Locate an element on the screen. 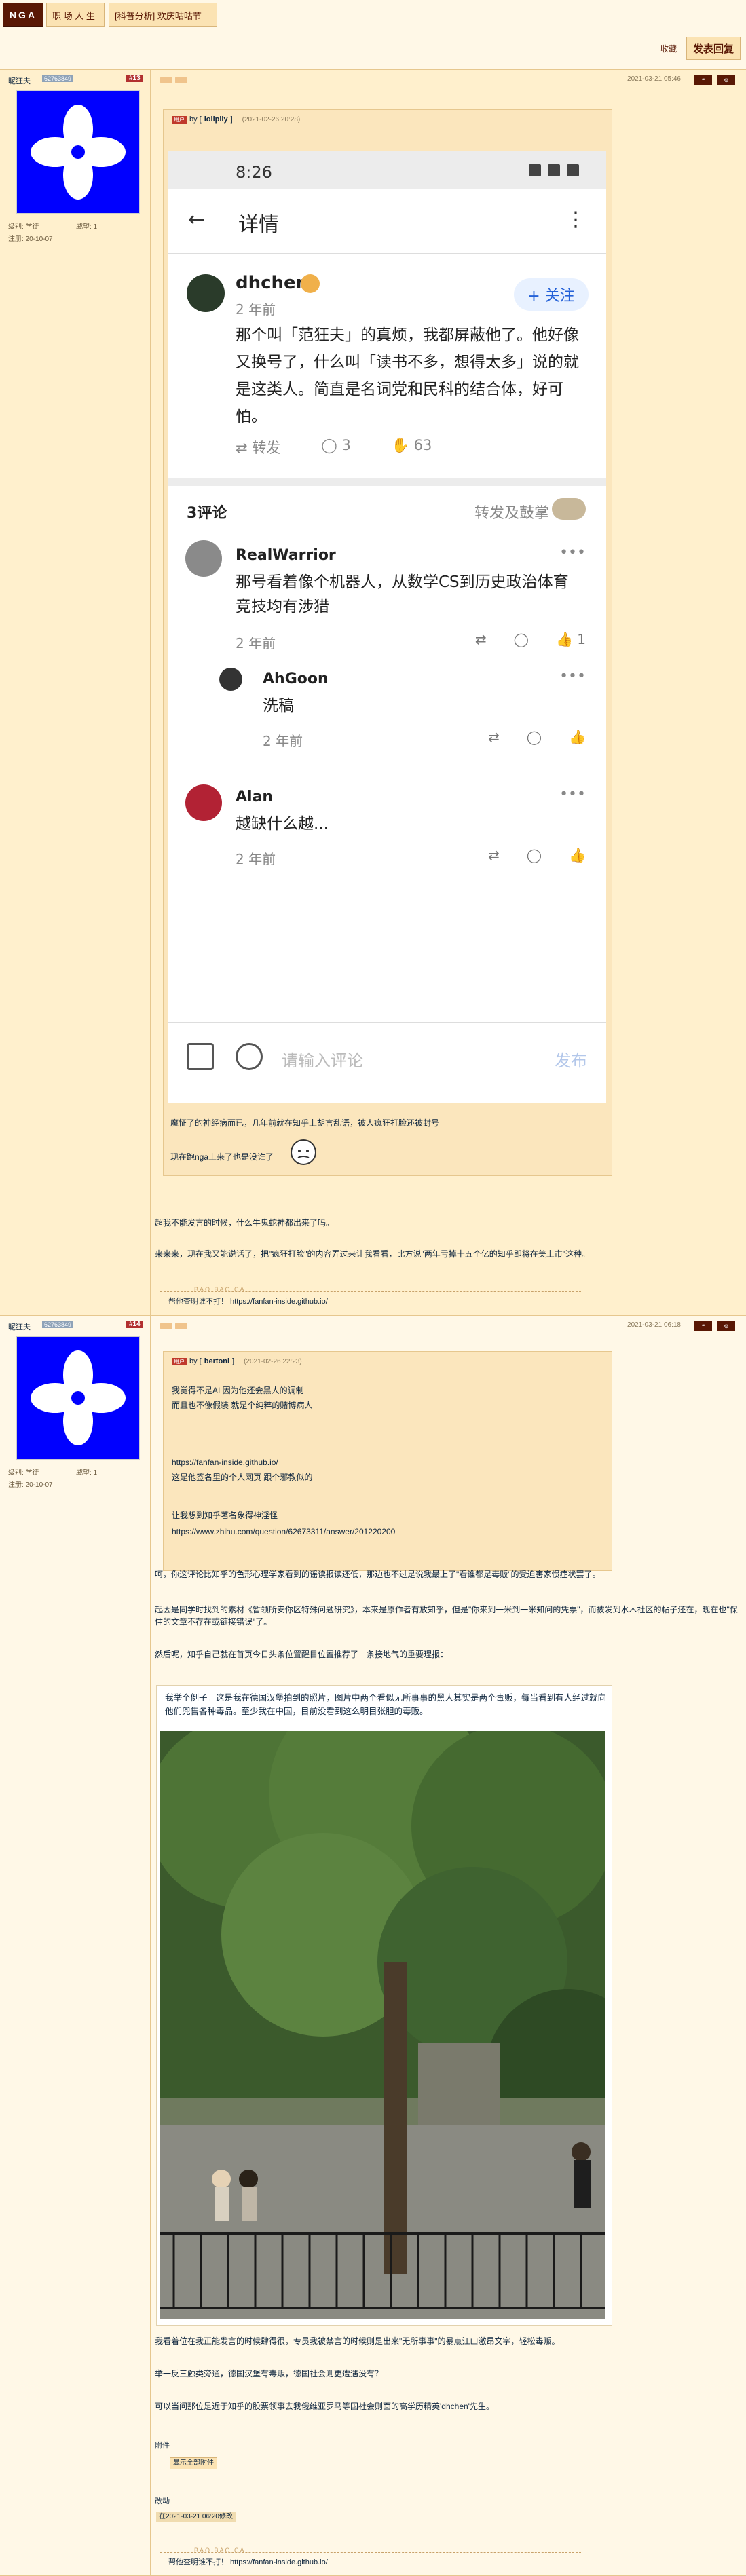  comment-author: AhGoon is located at coordinates (296, 678).